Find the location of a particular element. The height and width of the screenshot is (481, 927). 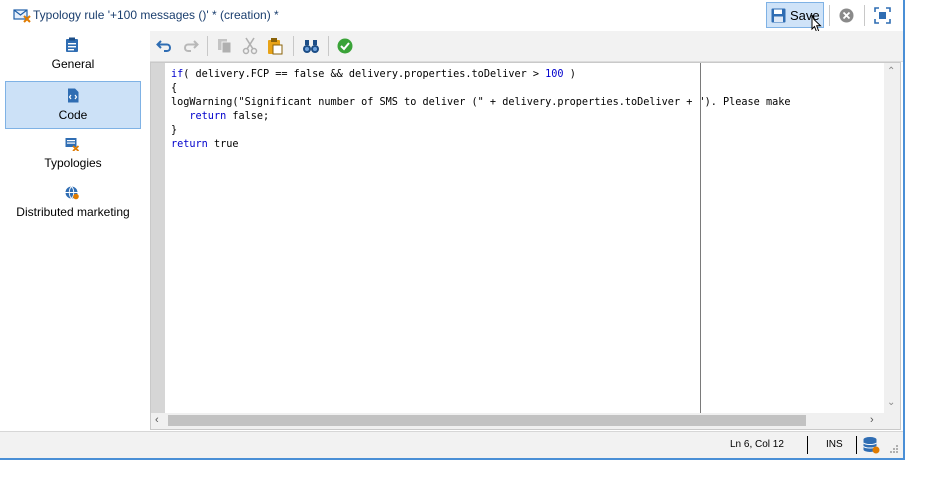

code-number: 100 is located at coordinates (554, 74).